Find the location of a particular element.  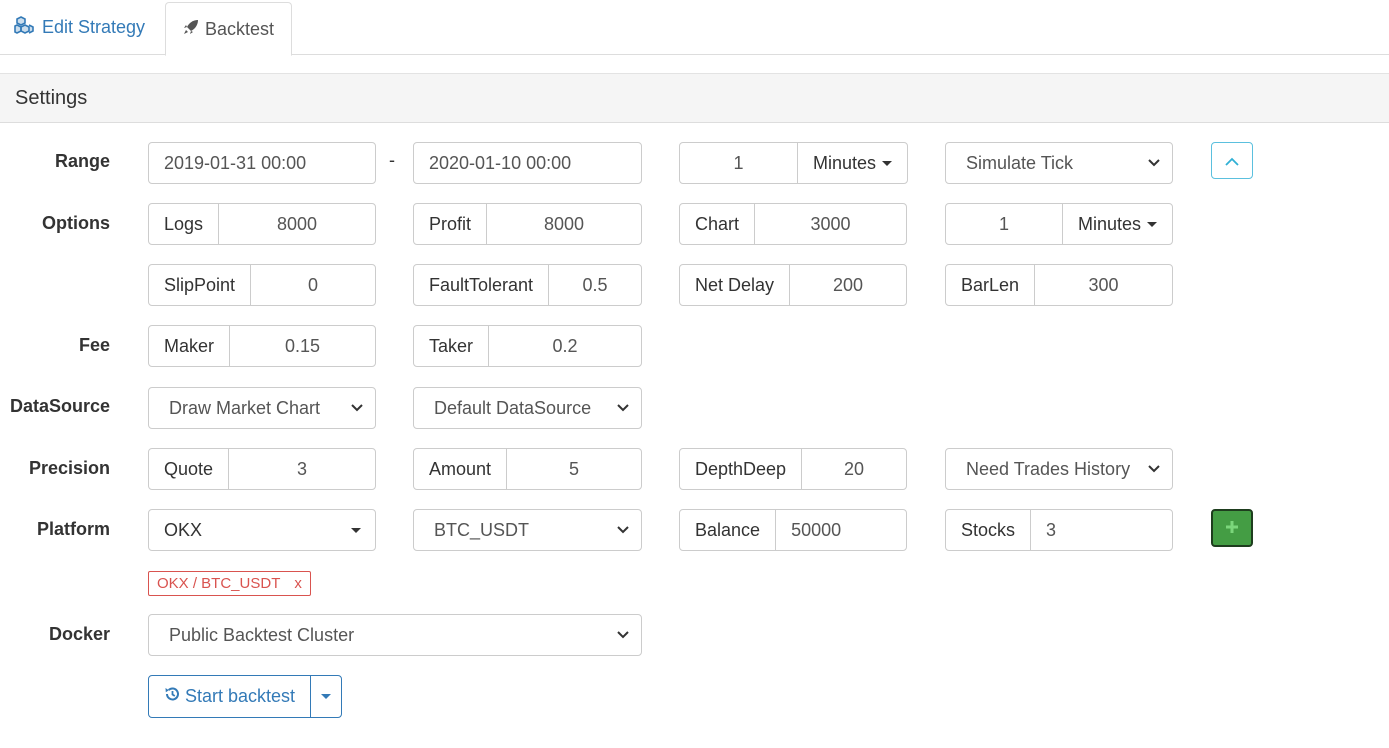

barlen-input: 300 is located at coordinates (1103, 285).